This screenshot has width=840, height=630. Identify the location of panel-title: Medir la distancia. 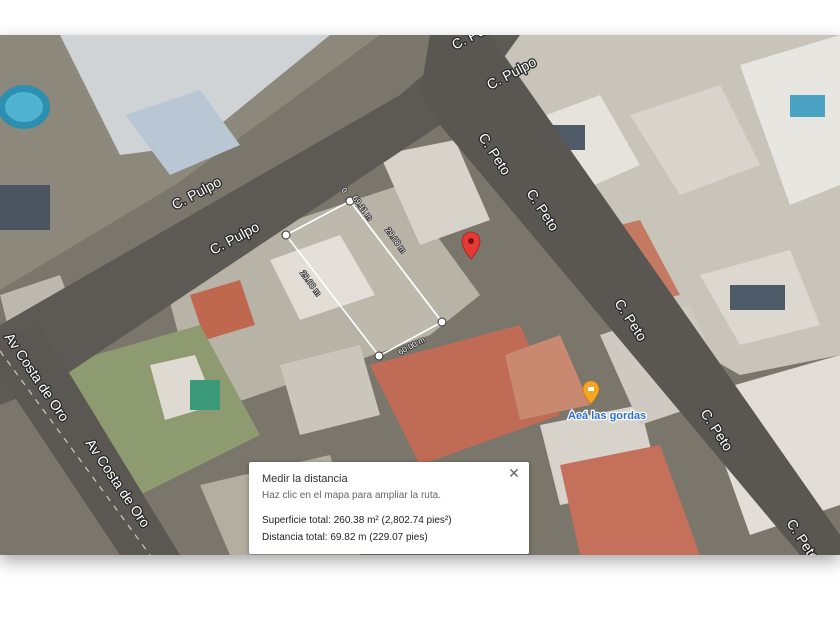
(305, 479).